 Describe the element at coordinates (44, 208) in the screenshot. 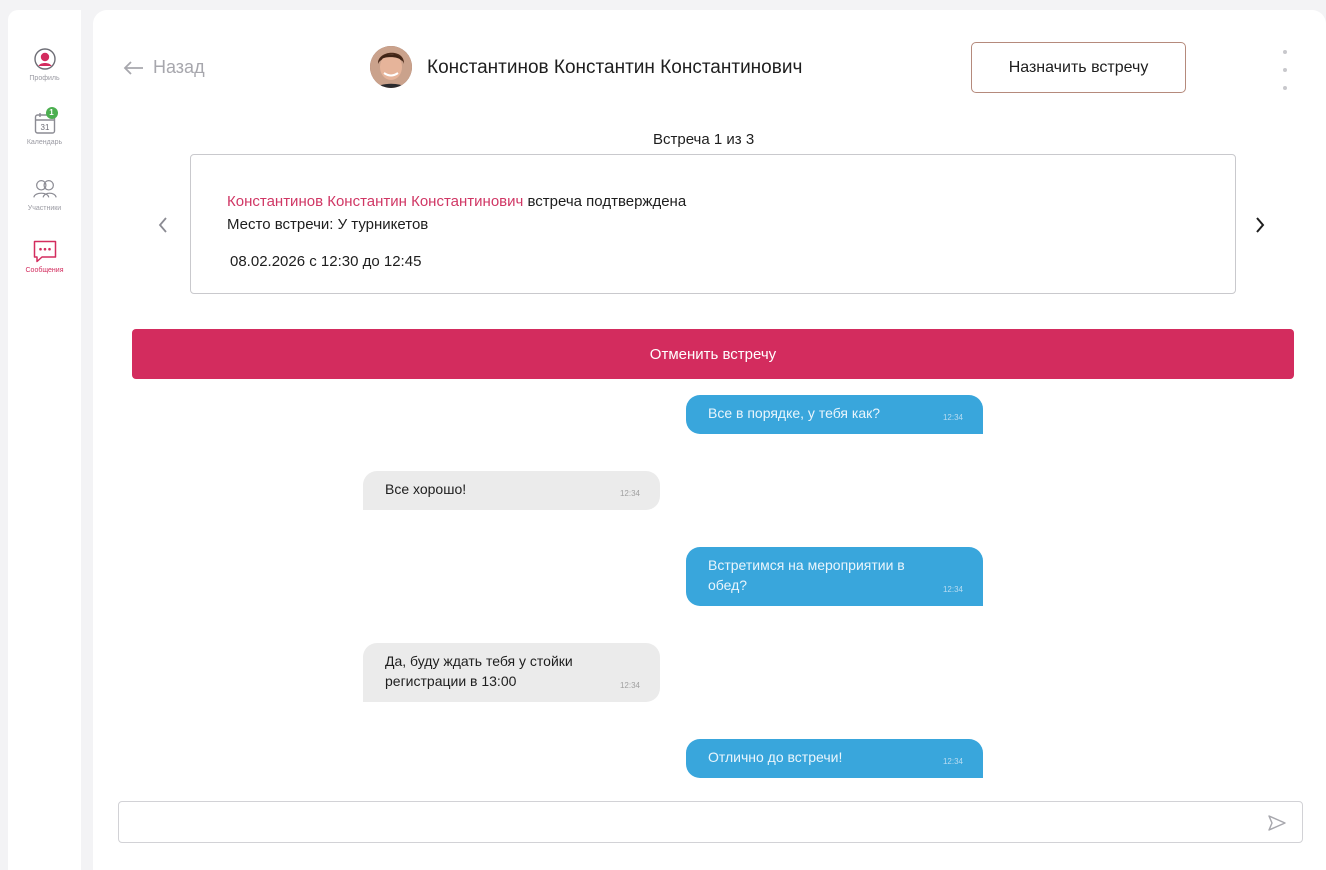

I see `sidebar-item-label: Участники` at that location.